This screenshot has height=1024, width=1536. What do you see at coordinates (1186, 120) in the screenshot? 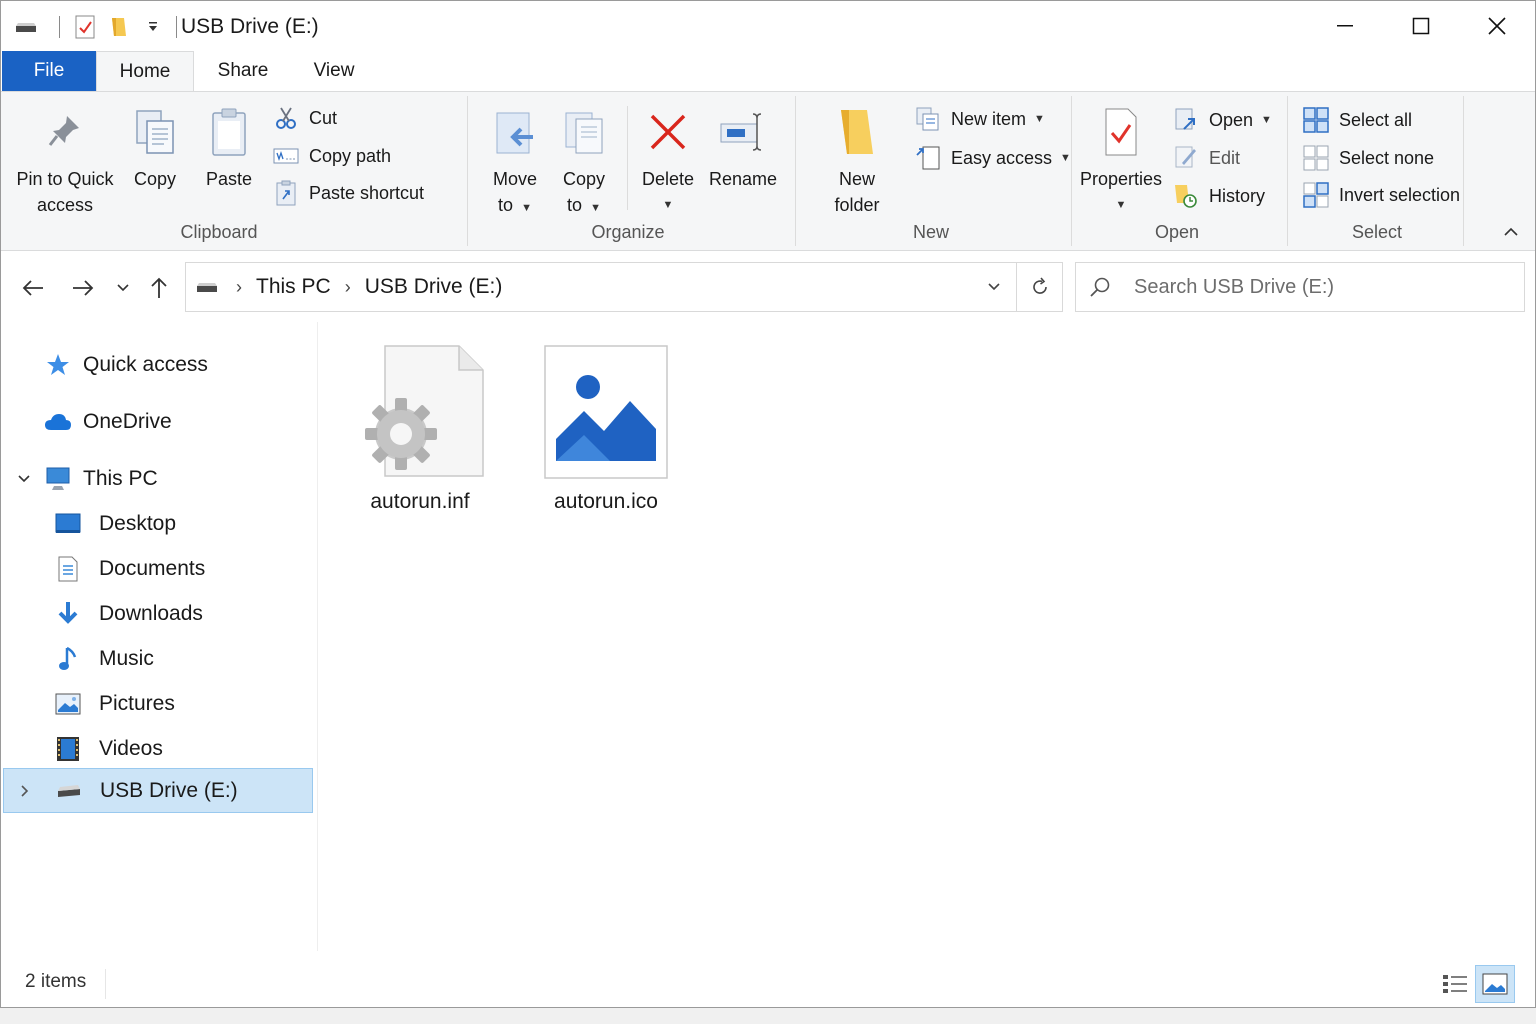
I see `open-icon` at bounding box center [1186, 120].